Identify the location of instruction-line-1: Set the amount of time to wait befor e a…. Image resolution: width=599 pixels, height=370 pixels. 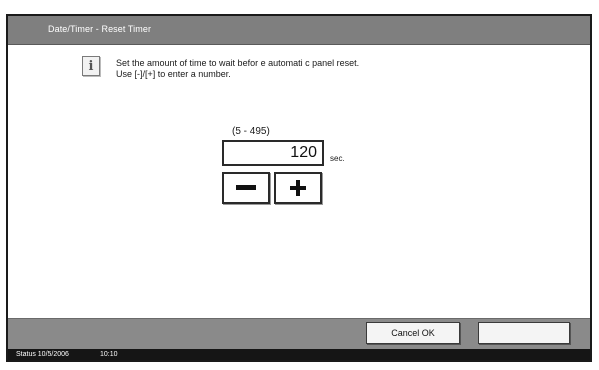
(238, 63).